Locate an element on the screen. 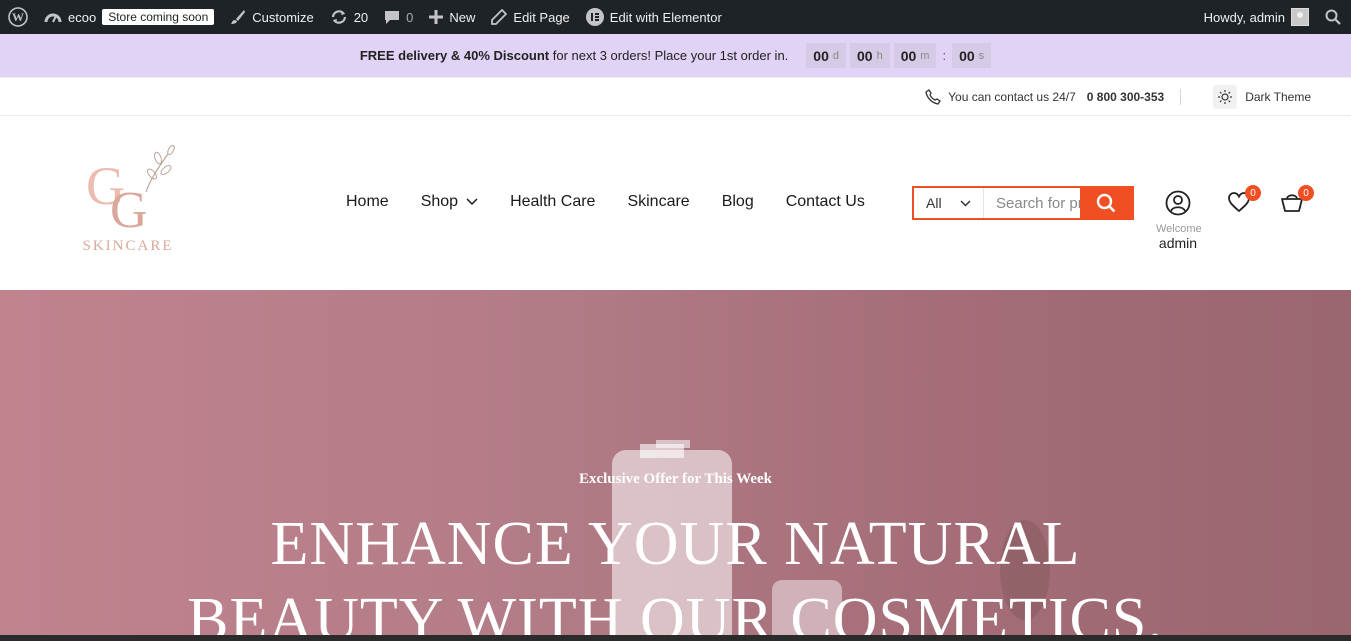  store-coming-soon-badge: Store coming soon is located at coordinates (158, 17).